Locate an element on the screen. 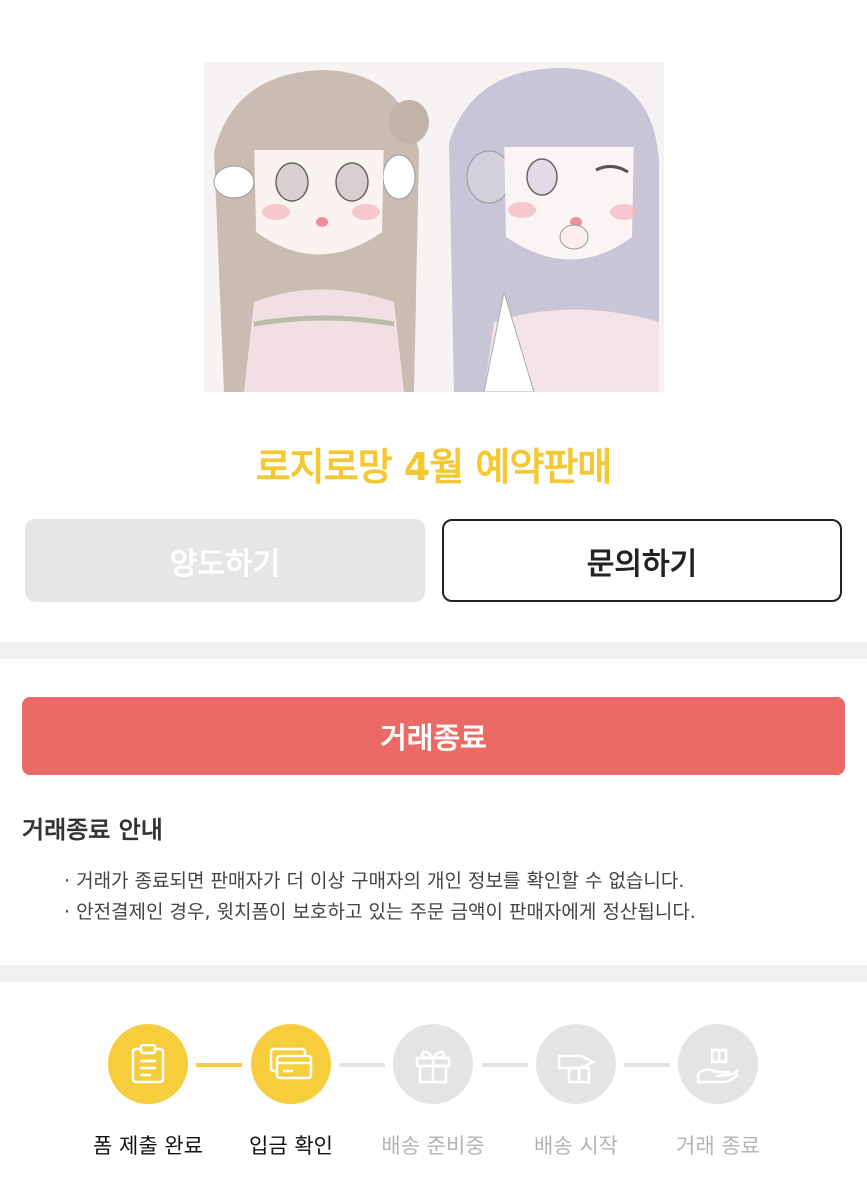  rocket-box-icon is located at coordinates (576, 1064).